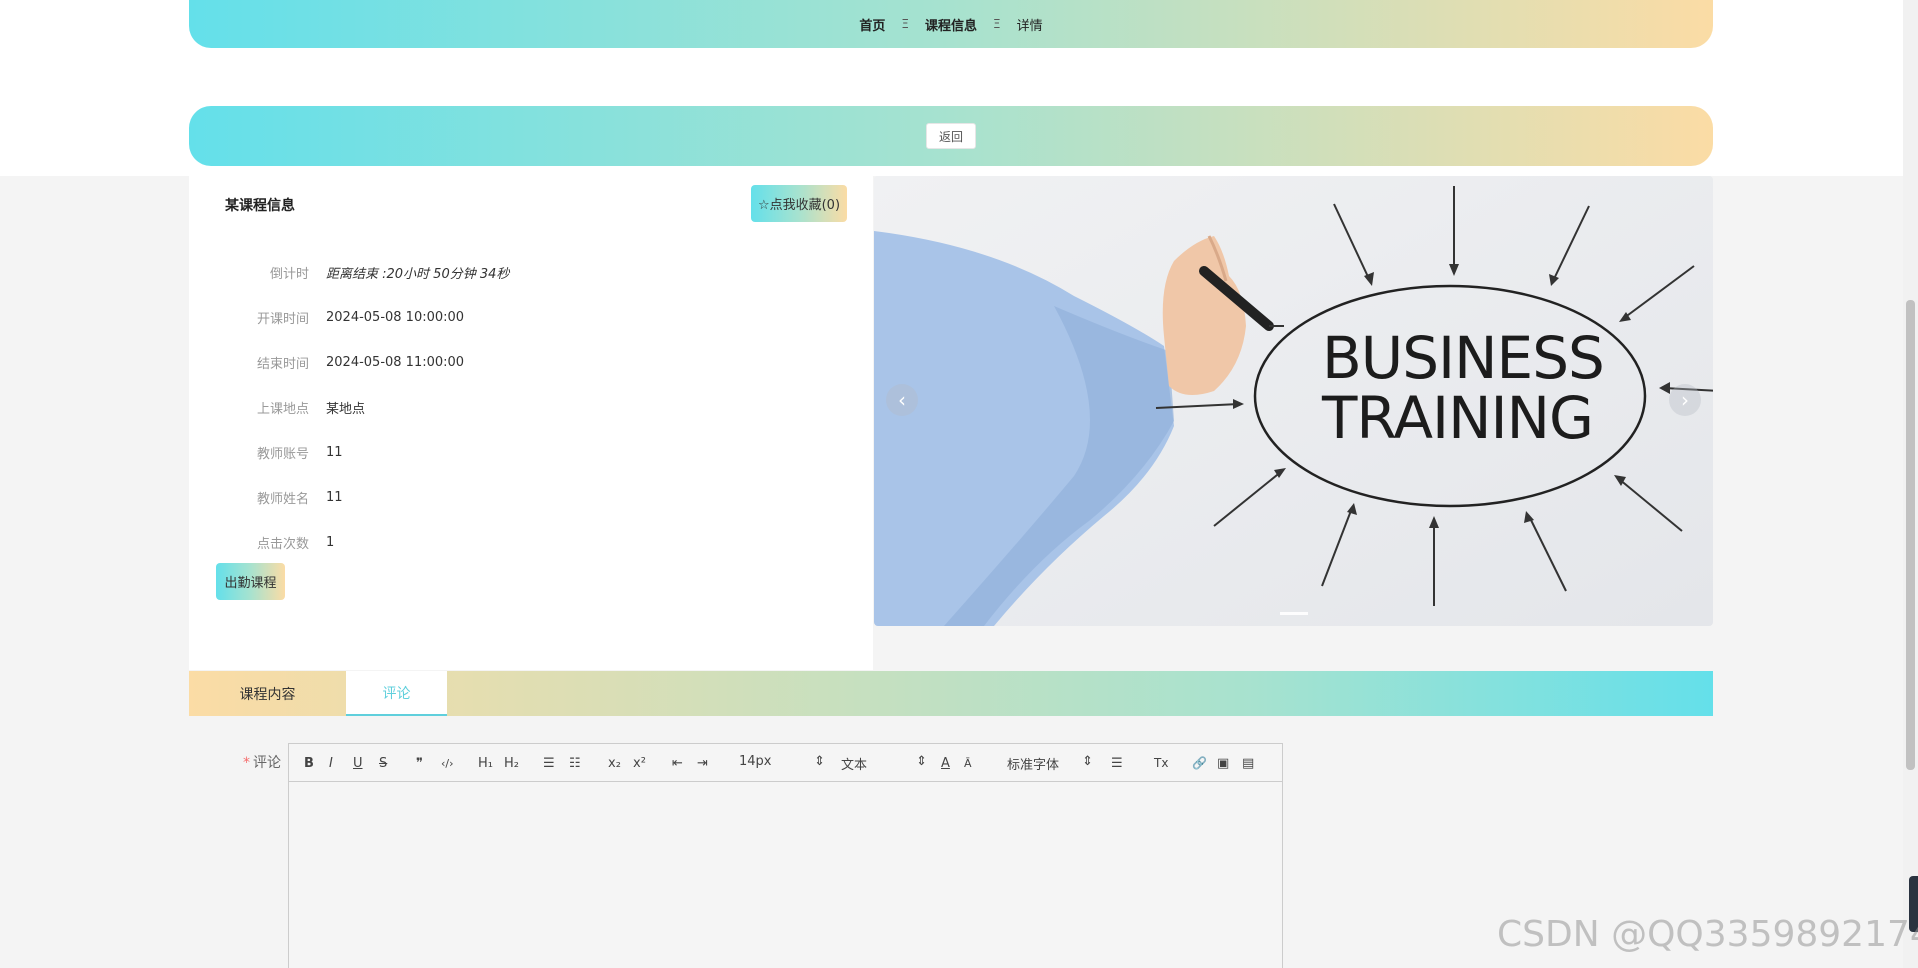 The height and width of the screenshot is (968, 1918). Describe the element at coordinates (358, 763) in the screenshot. I see `underline-icon: U` at that location.